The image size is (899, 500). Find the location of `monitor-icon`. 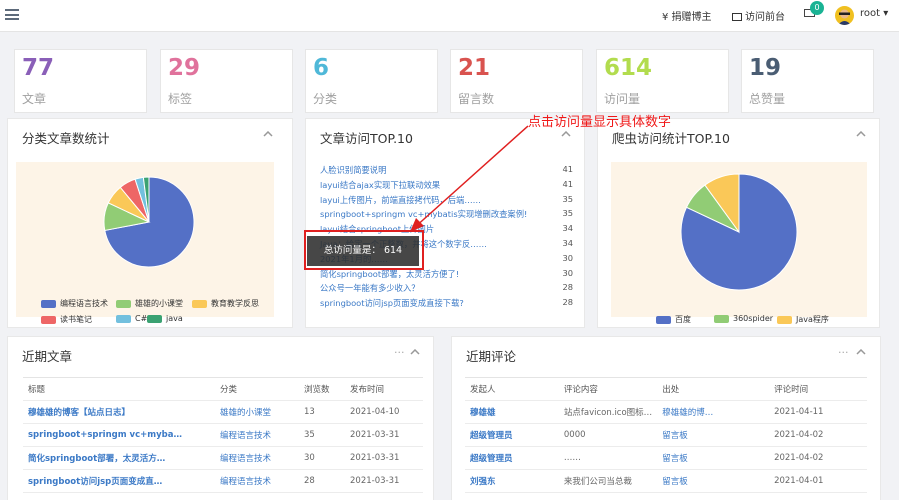

monitor-icon is located at coordinates (737, 17).